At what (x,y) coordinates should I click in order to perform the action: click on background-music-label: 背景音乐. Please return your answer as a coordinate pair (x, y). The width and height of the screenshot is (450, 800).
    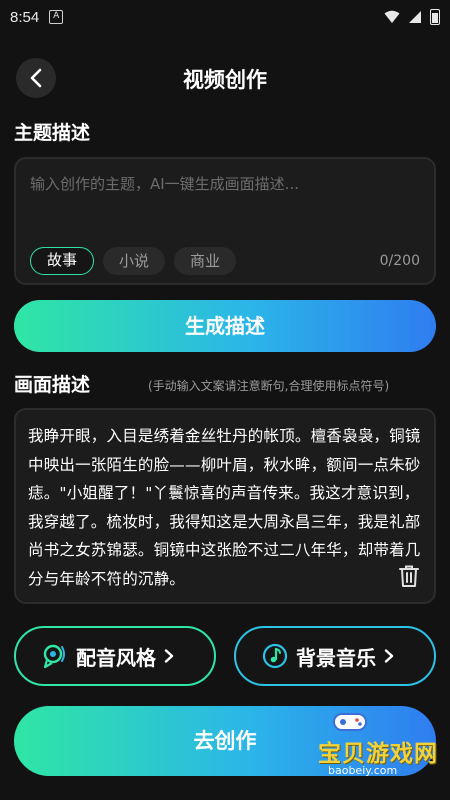
    Looking at the image, I should click on (336, 657).